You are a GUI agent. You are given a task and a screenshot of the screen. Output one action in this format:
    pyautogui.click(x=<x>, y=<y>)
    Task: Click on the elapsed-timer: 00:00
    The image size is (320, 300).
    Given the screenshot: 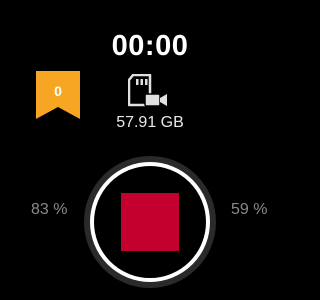 What is the action you would take?
    pyautogui.click(x=150, y=46)
    